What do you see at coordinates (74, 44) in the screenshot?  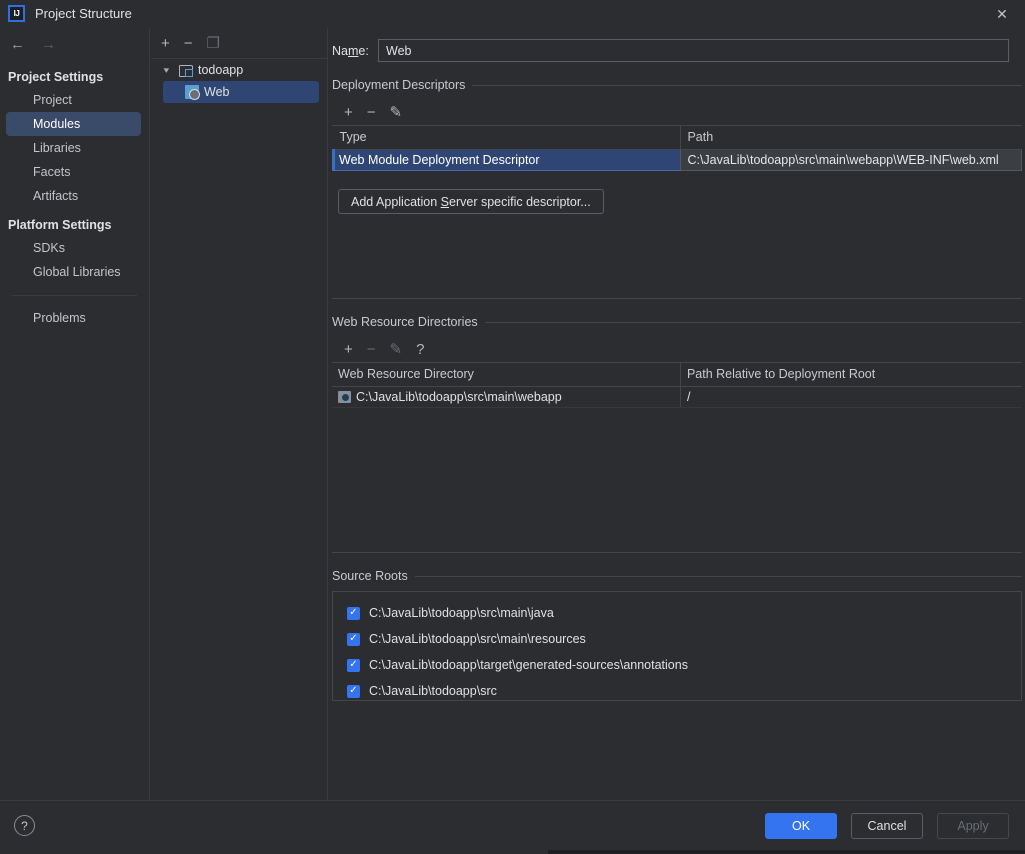 I see `sidebar-nav-arrows: ← →` at bounding box center [74, 44].